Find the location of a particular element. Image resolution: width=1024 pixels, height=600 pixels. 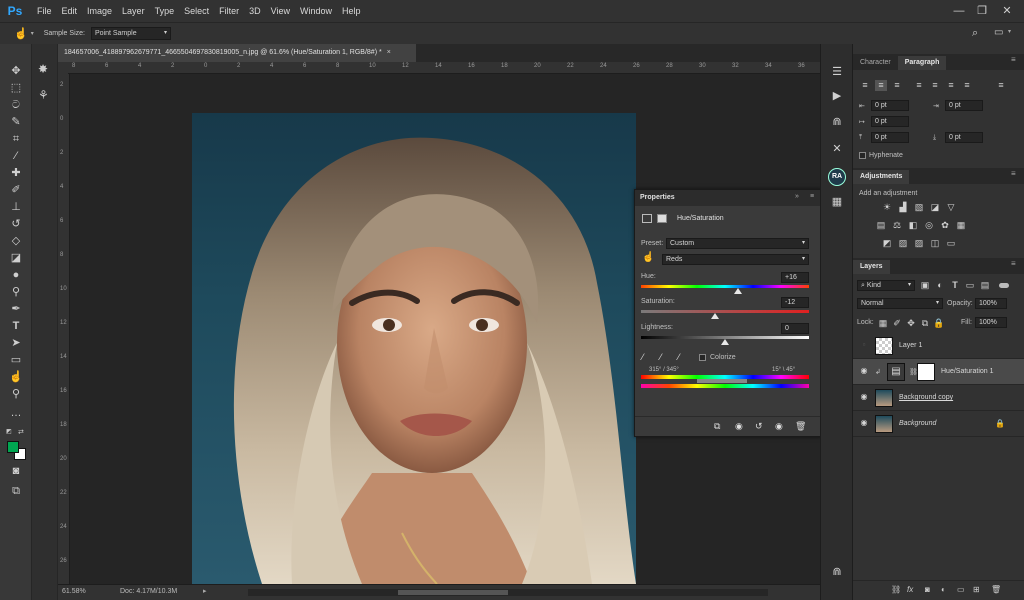

scrollbar-thumb is located at coordinates (453, 592).